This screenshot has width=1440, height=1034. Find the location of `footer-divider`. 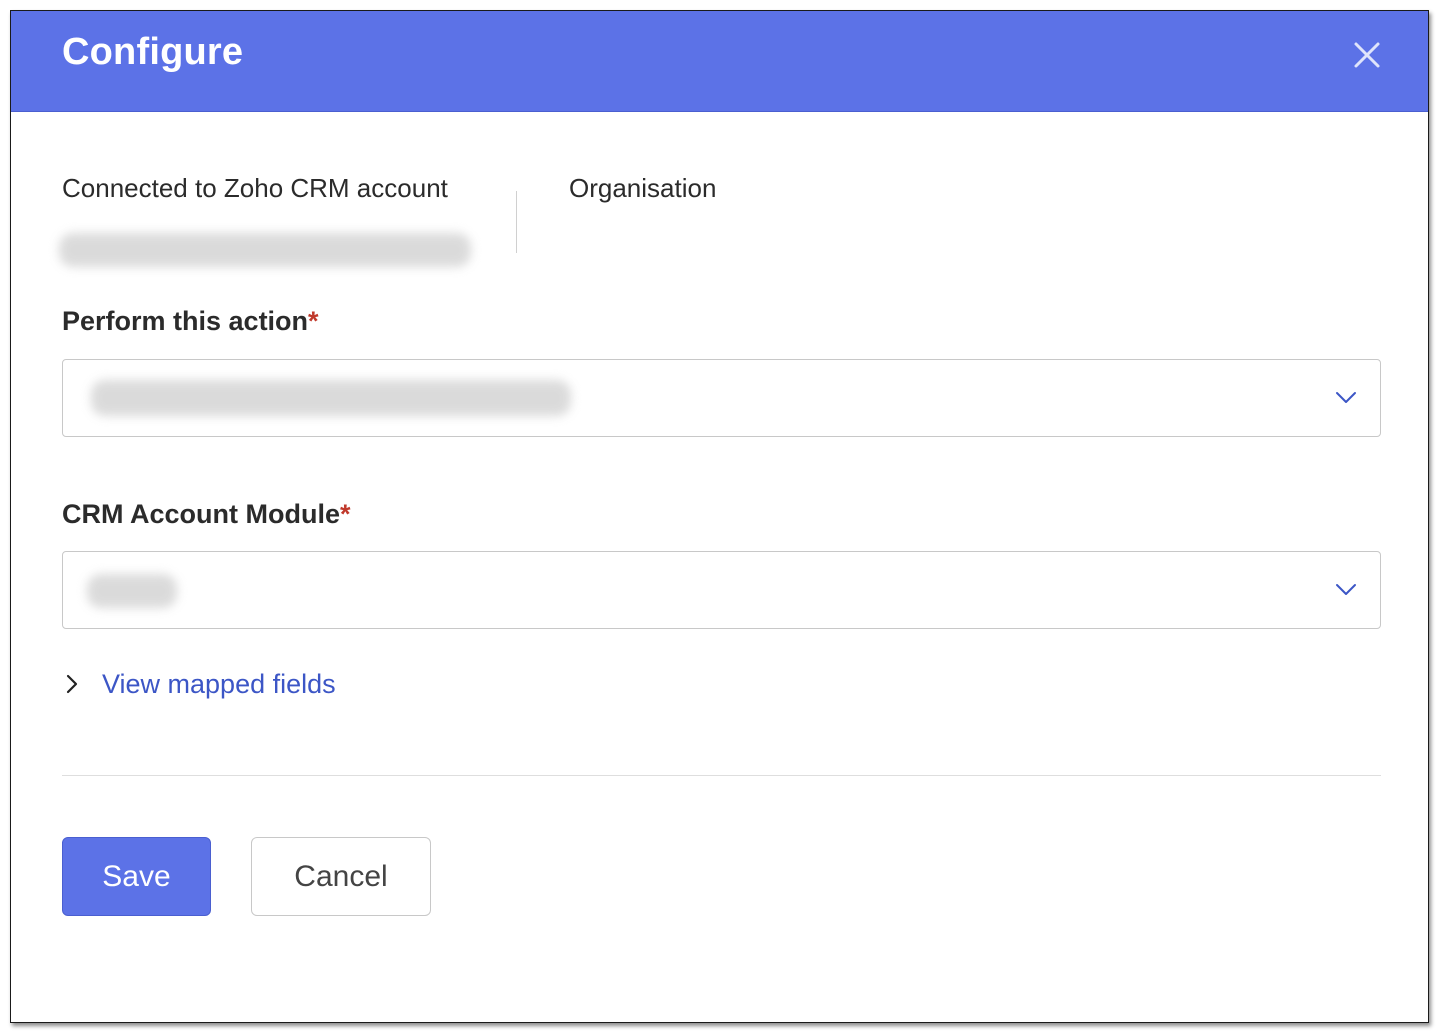

footer-divider is located at coordinates (721, 775).